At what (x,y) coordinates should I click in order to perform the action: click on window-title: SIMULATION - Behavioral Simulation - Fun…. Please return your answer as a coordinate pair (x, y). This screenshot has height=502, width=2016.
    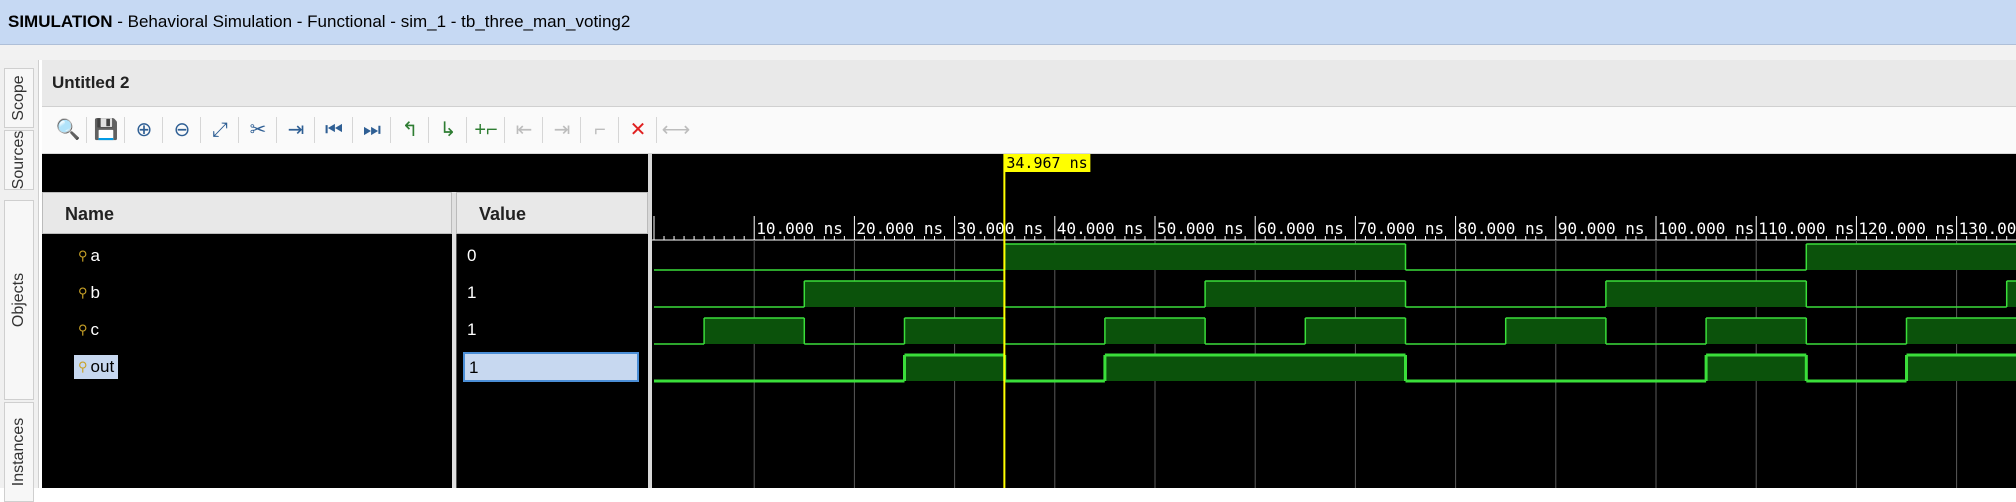
    Looking at the image, I should click on (319, 22).